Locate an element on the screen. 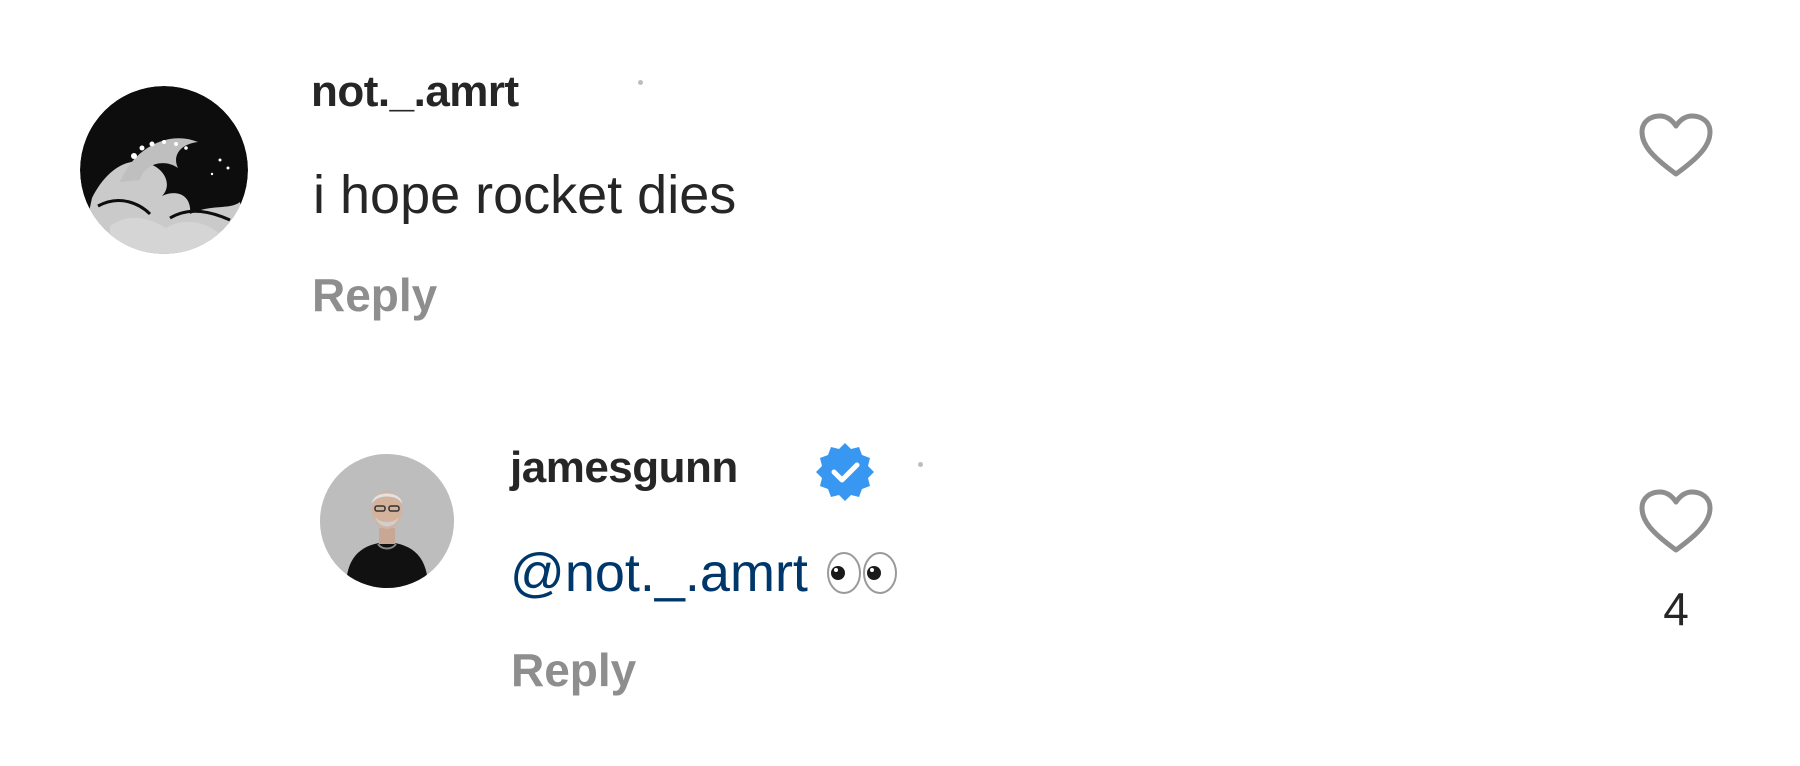 The image size is (1800, 766). replier-avatar is located at coordinates (387, 521).